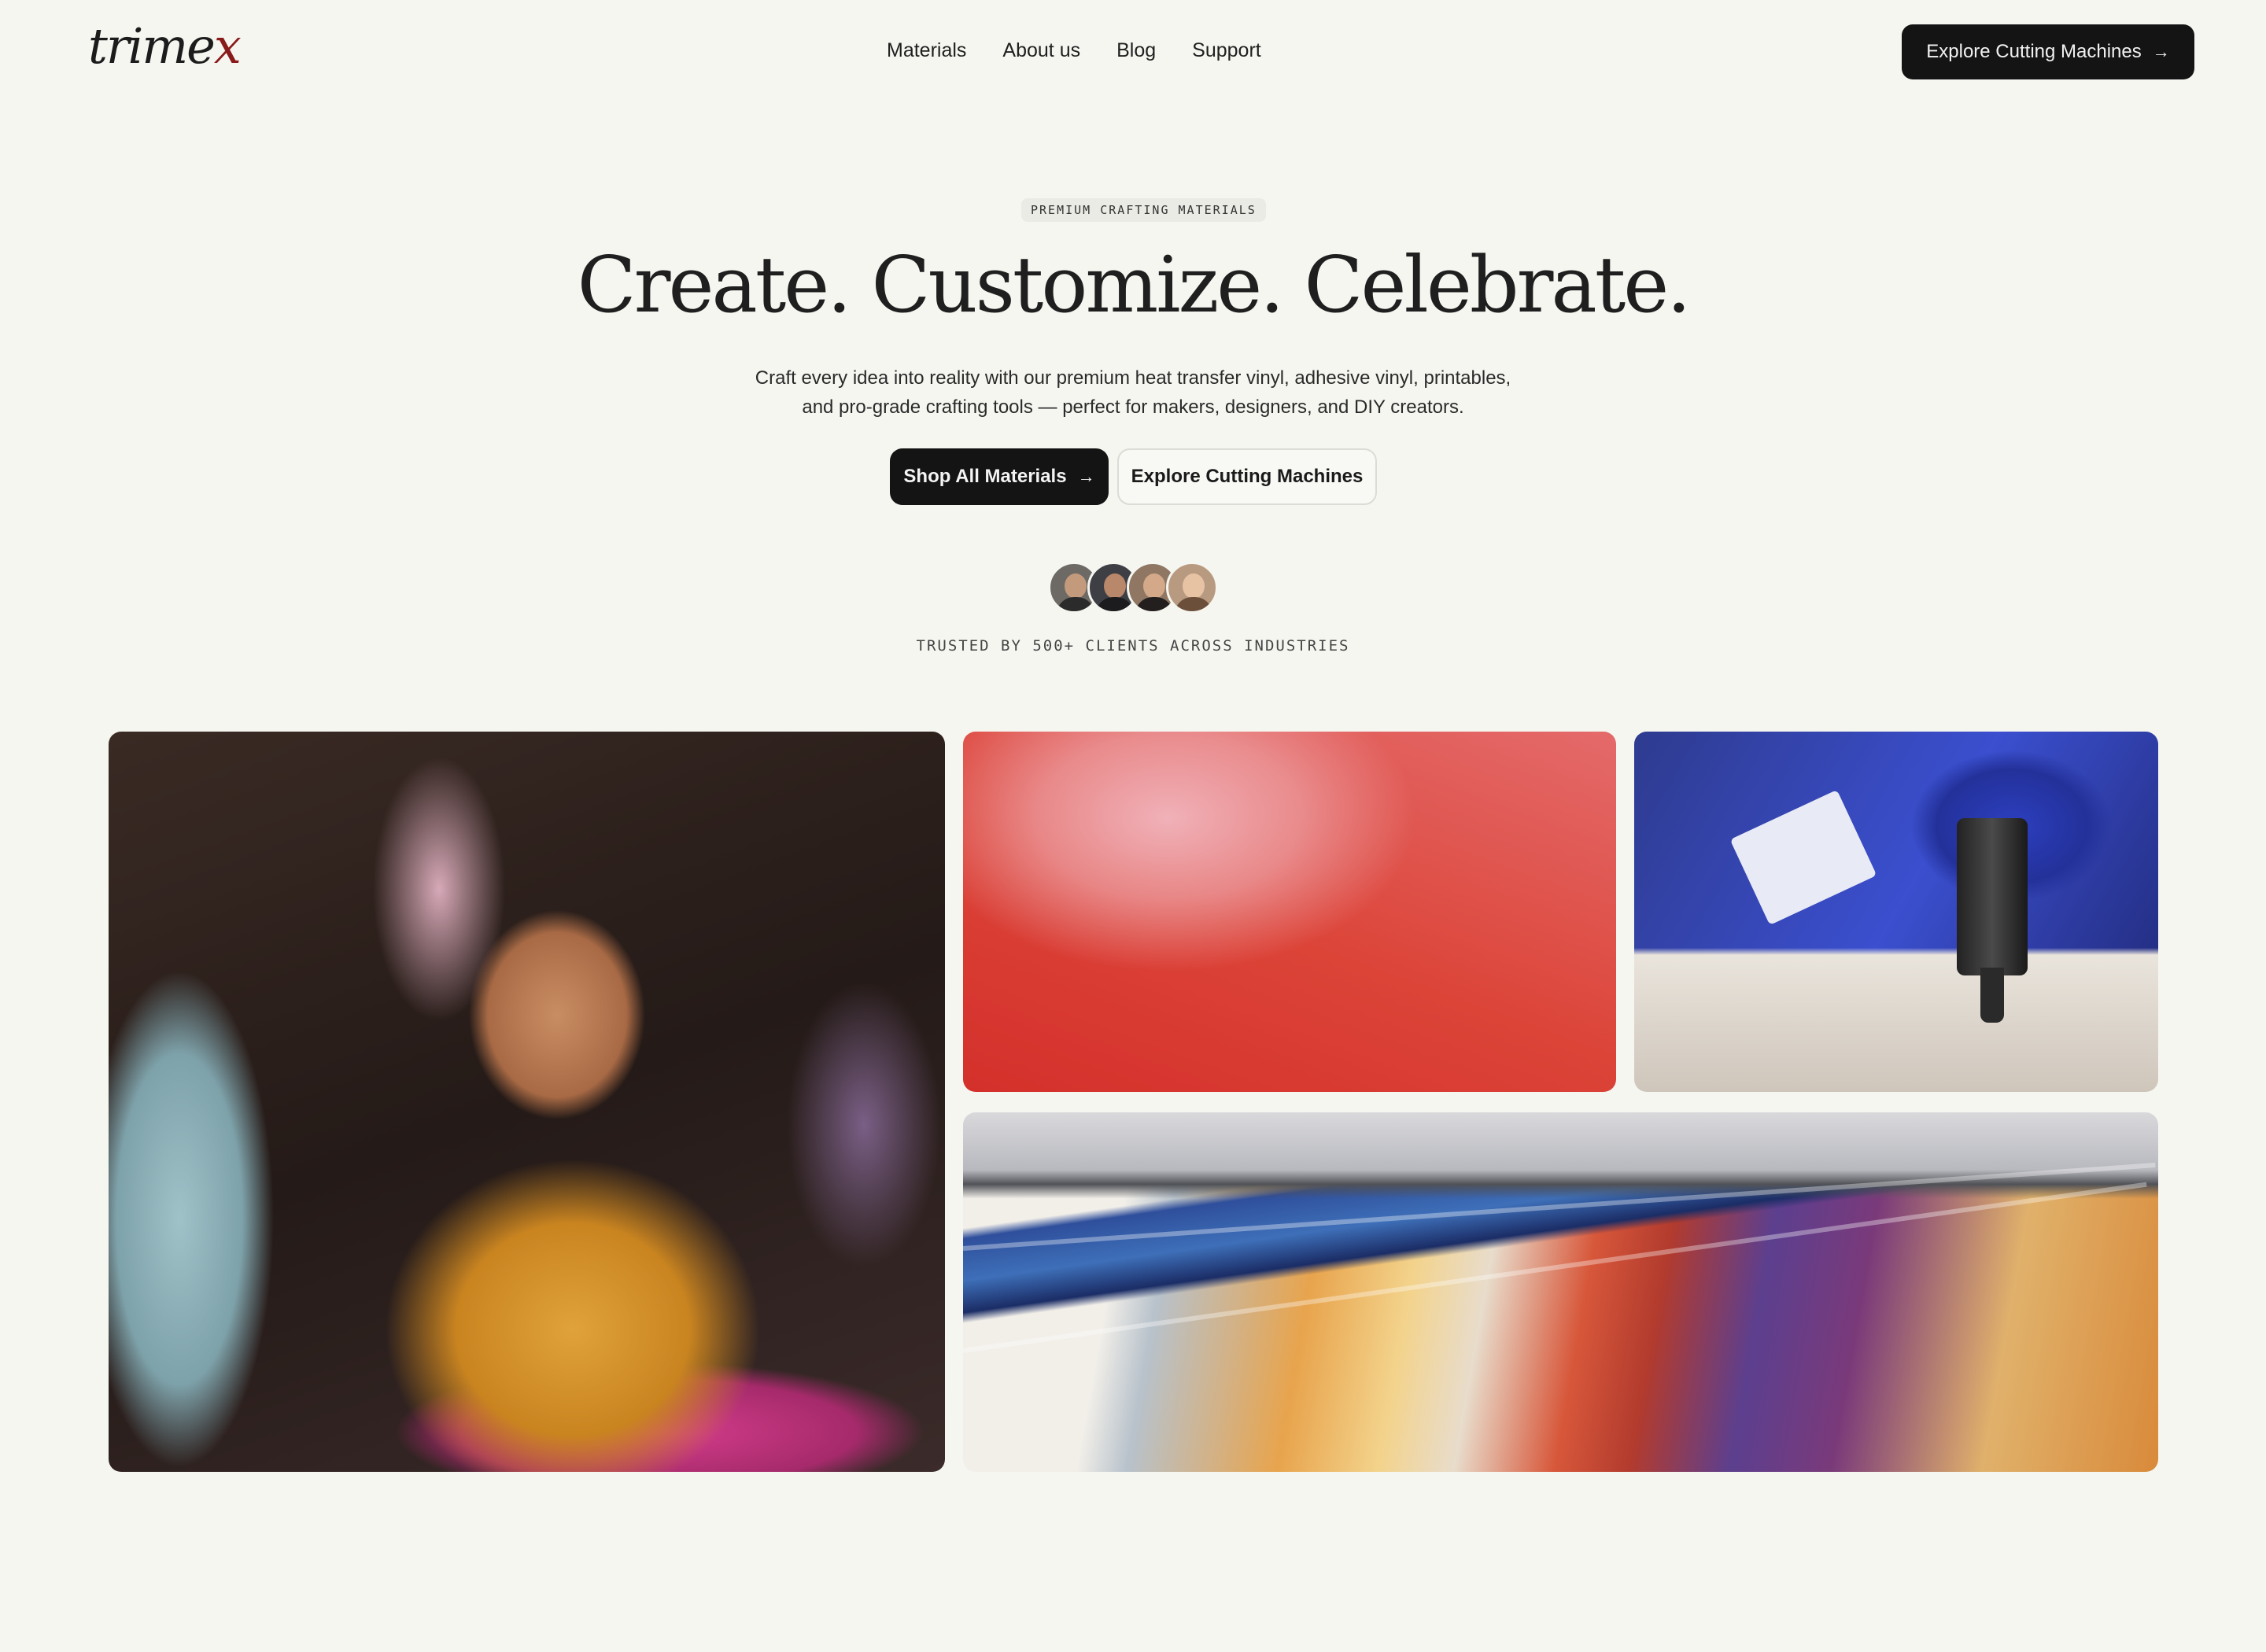 The image size is (2266, 1652). What do you see at coordinates (1092, 50) in the screenshot?
I see `nav-links: Materials About us Blog Support` at bounding box center [1092, 50].